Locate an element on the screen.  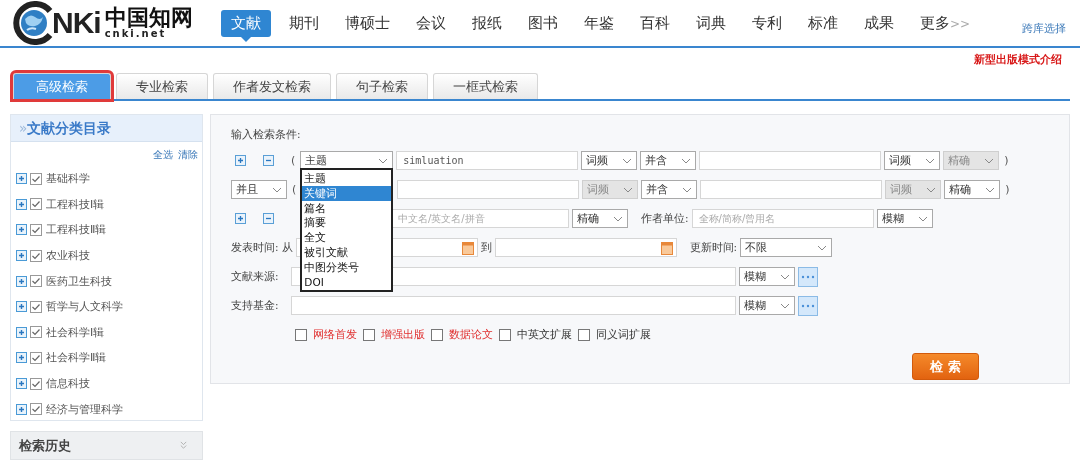
logo-text: NKi is located at coordinates (76, 23).